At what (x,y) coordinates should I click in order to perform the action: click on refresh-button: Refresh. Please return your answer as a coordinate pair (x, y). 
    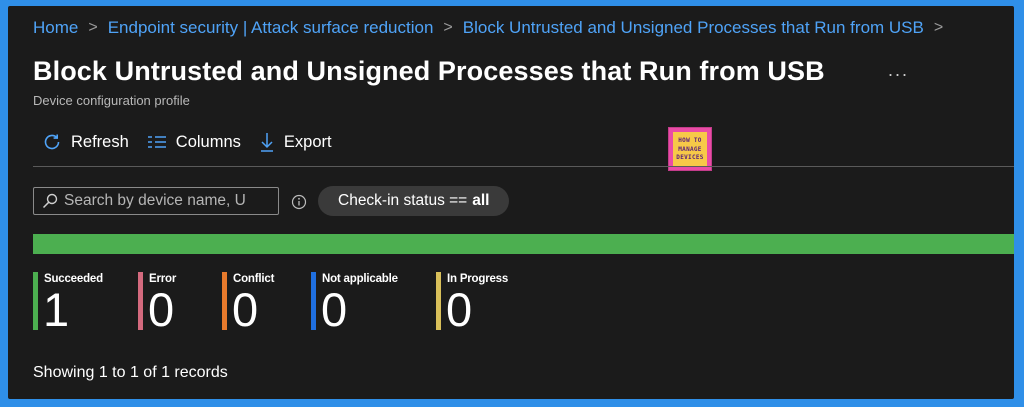
    Looking at the image, I should click on (85, 142).